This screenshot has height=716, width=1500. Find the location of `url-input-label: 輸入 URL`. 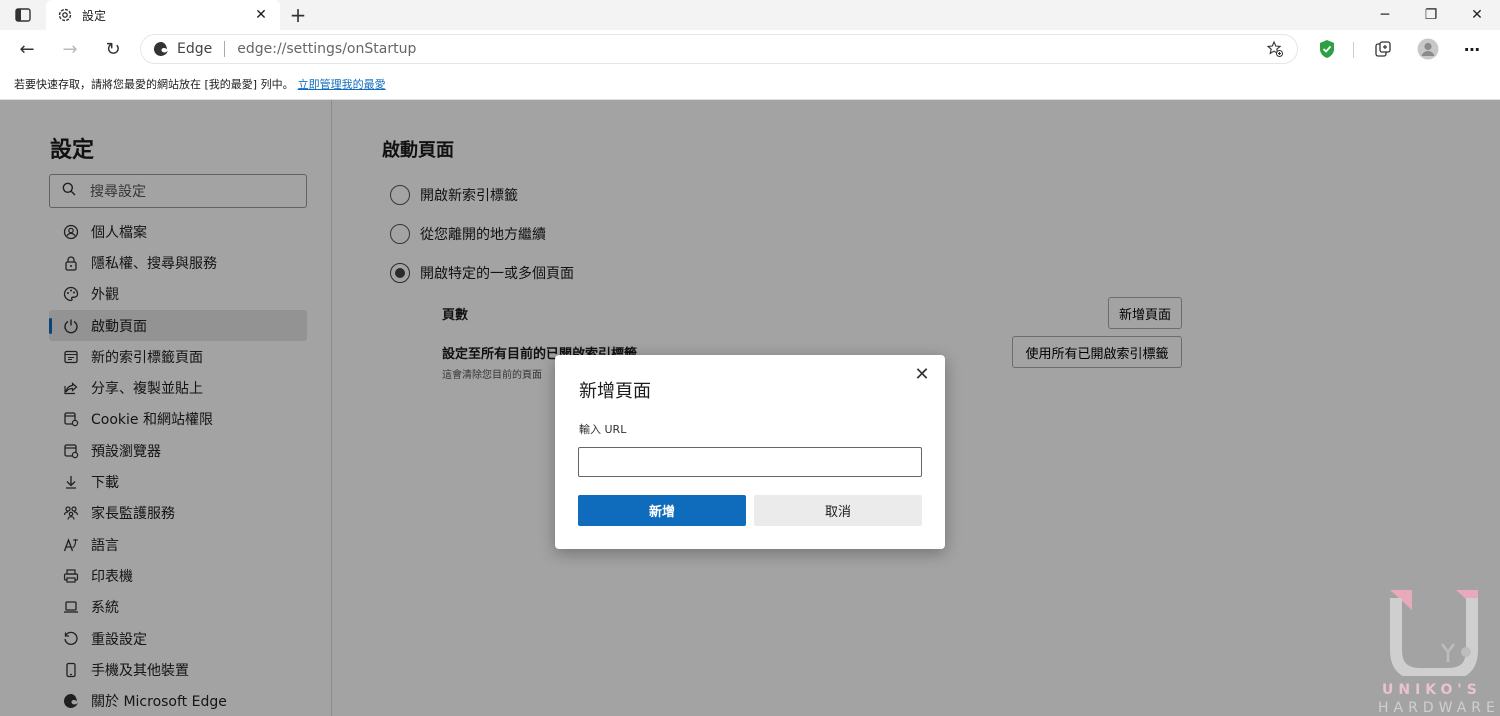

url-input-label: 輸入 URL is located at coordinates (603, 429).